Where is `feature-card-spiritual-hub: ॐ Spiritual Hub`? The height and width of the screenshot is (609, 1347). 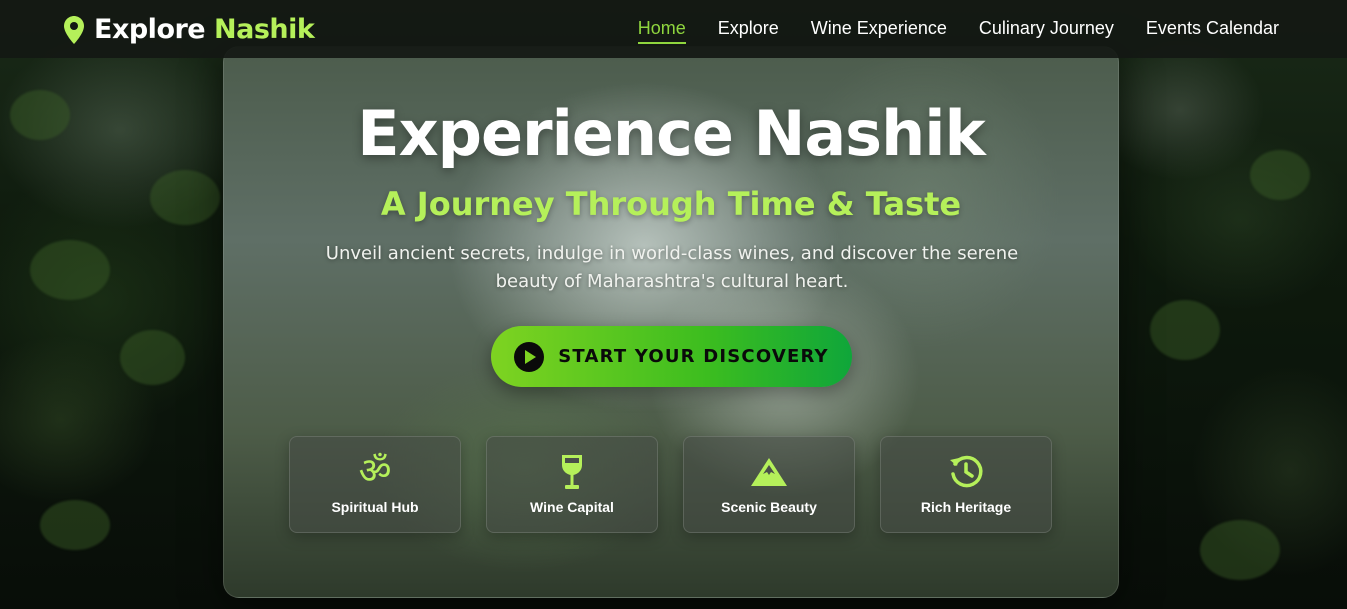
feature-card-spiritual-hub: ॐ Spiritual Hub is located at coordinates (375, 484).